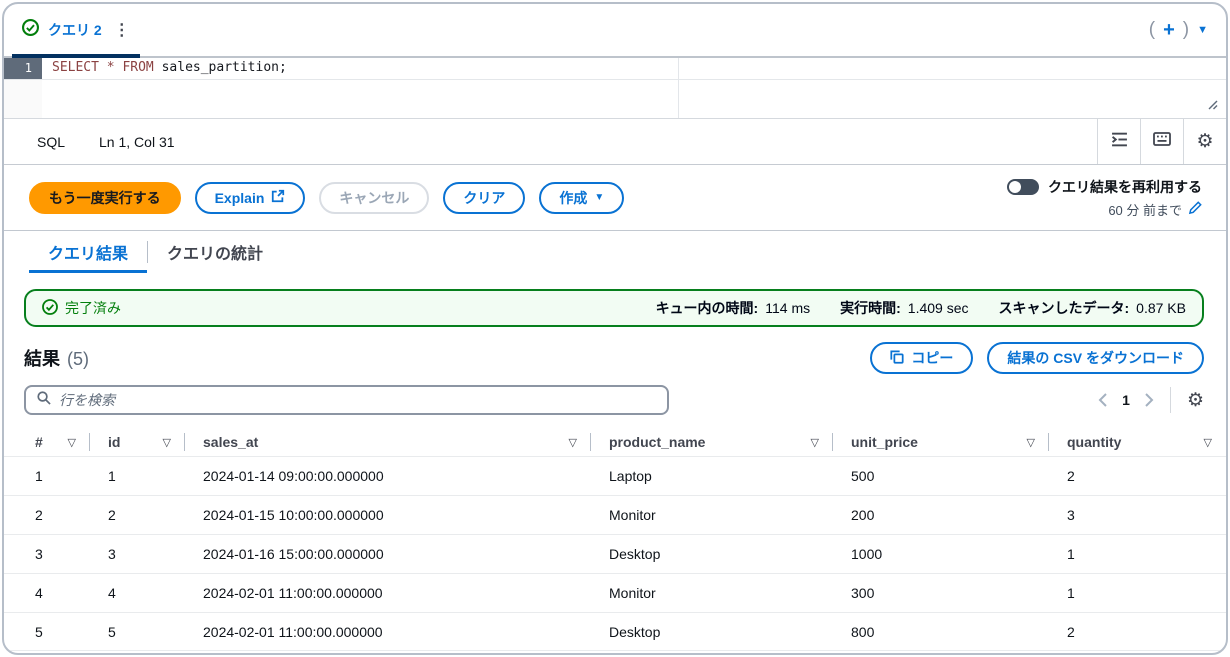  What do you see at coordinates (615, 79) in the screenshot?
I see `active-line-border` at bounding box center [615, 79].